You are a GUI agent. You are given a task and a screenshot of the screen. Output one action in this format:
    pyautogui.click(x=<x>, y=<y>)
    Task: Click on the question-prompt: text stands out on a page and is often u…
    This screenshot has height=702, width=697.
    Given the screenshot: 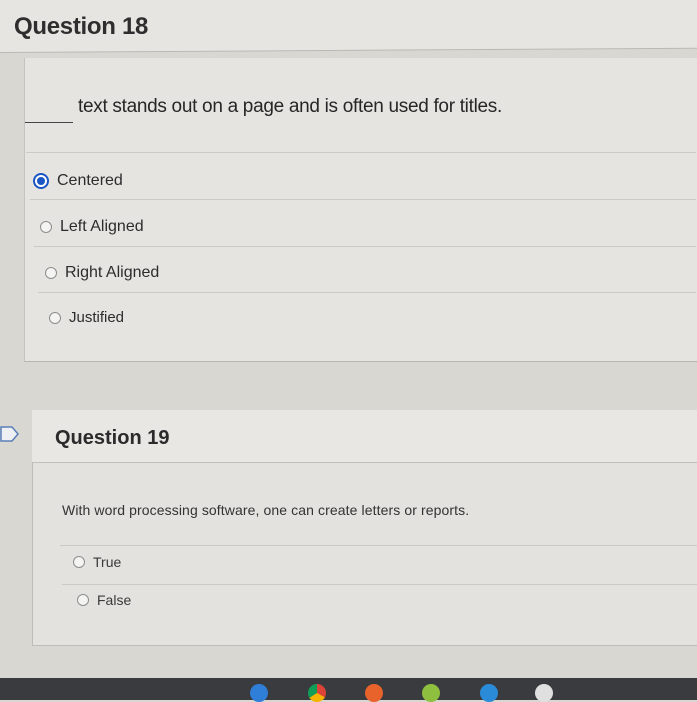 What is the action you would take?
    pyautogui.click(x=290, y=106)
    